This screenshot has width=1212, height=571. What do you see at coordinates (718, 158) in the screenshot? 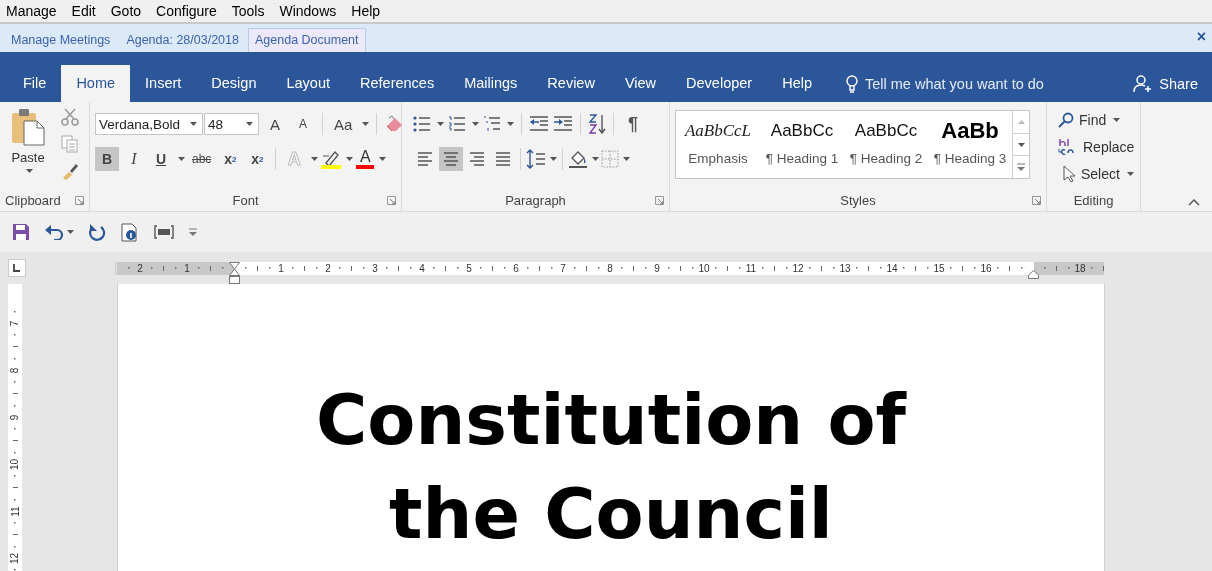
I see `style-name: Emphasis` at bounding box center [718, 158].